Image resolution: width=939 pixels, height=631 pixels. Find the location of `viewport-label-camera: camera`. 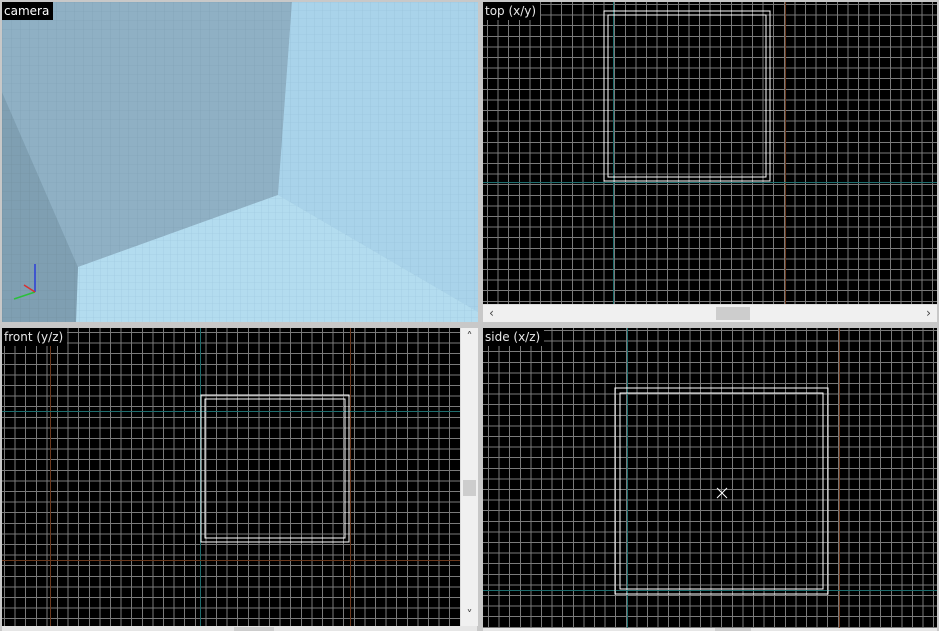

viewport-label-camera: camera is located at coordinates (28, 11).